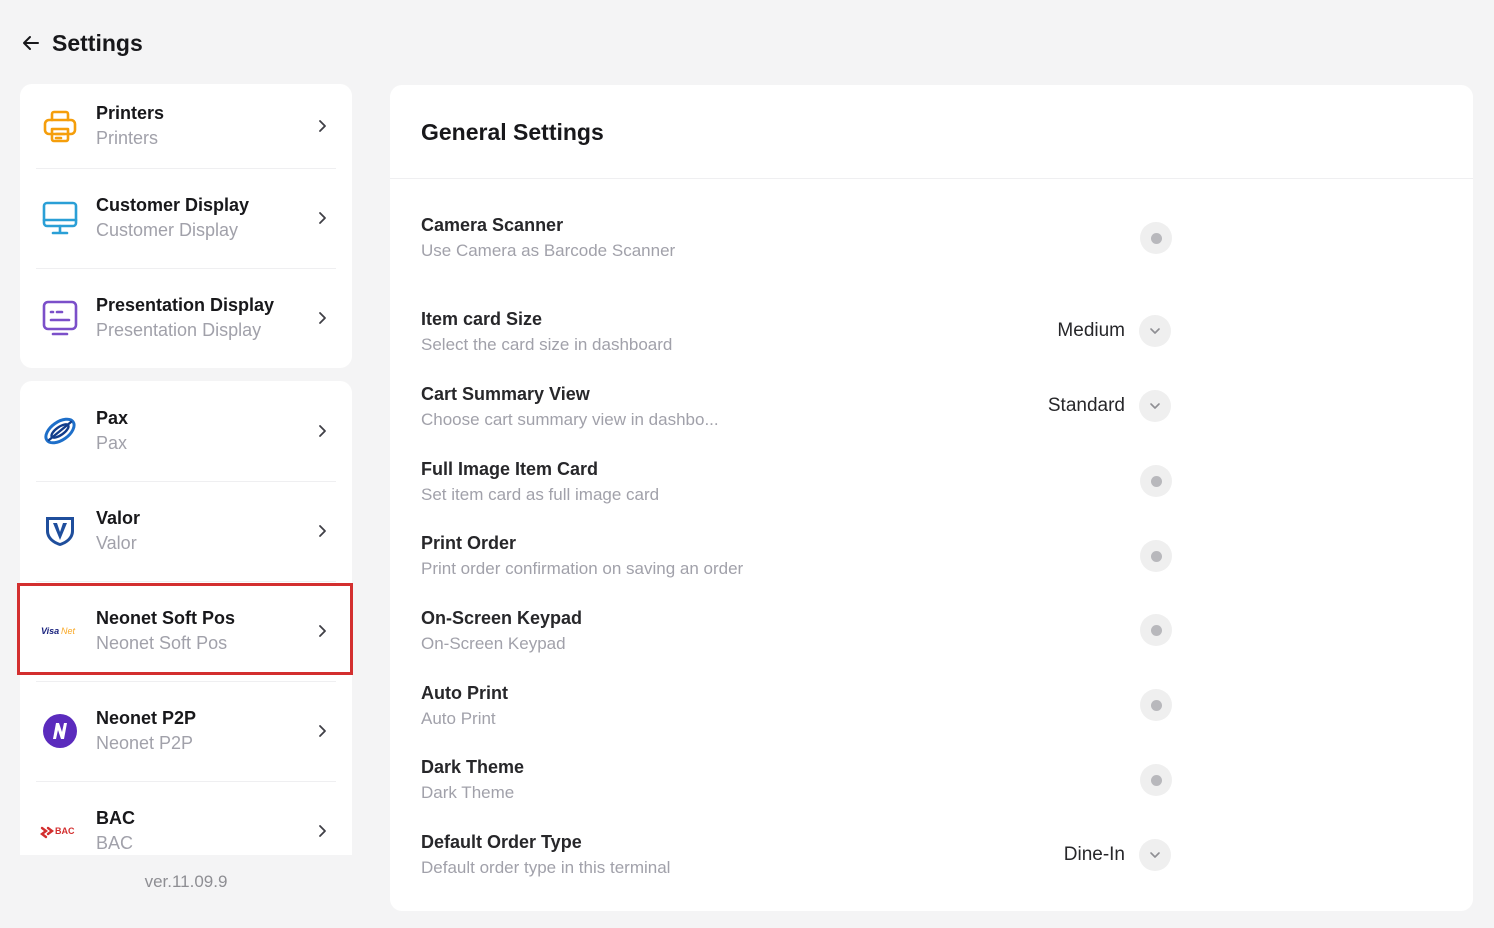 The width and height of the screenshot is (1494, 928). I want to click on sidebar-item-valor: Valor Valor, so click(186, 531).